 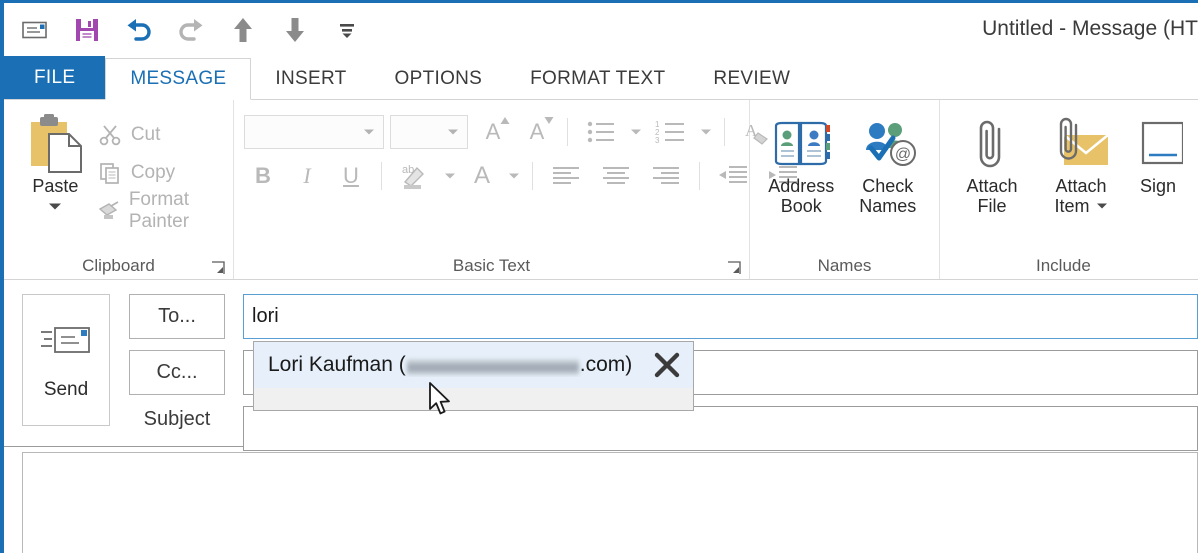 I want to click on tab-insert: INSERT, so click(x=310, y=79).